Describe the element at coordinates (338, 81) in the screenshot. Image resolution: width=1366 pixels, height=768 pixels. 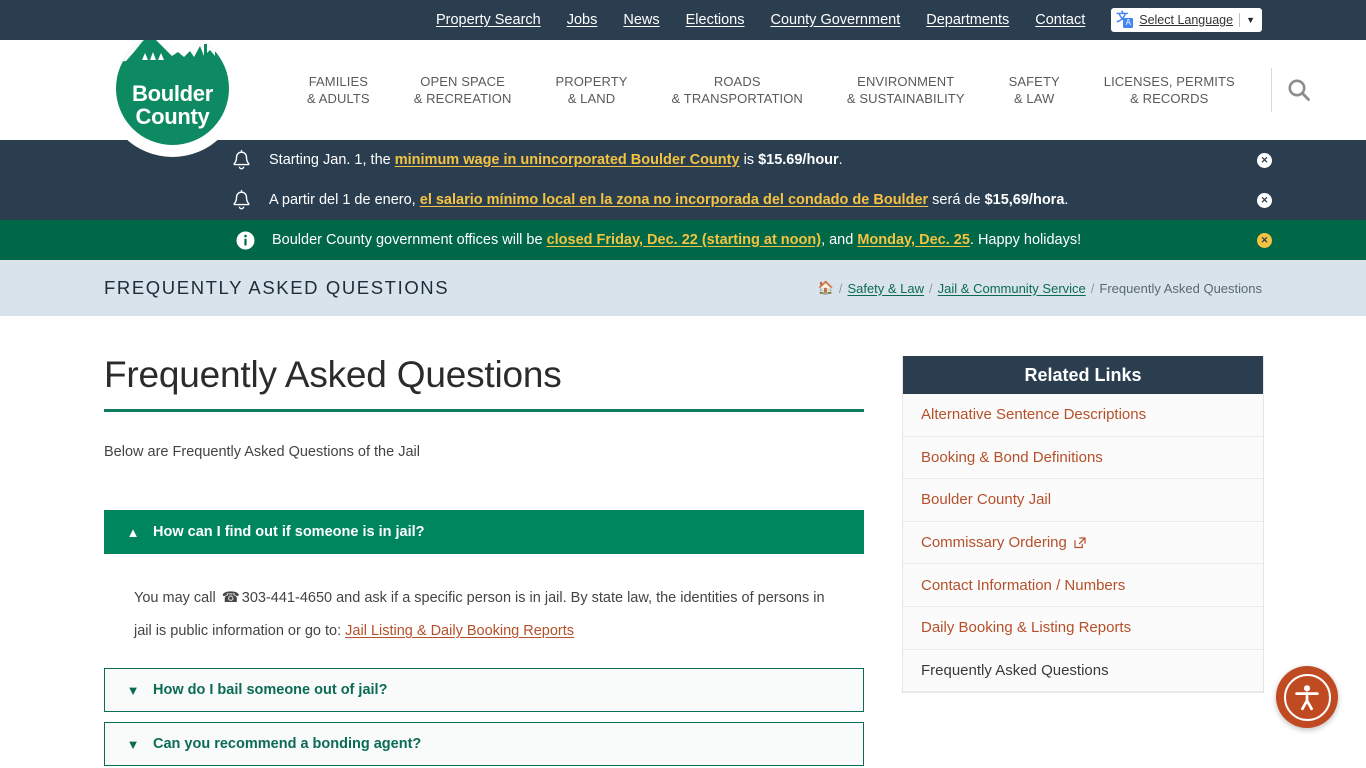
I see `nav-label-line1: FAMILIES` at that location.